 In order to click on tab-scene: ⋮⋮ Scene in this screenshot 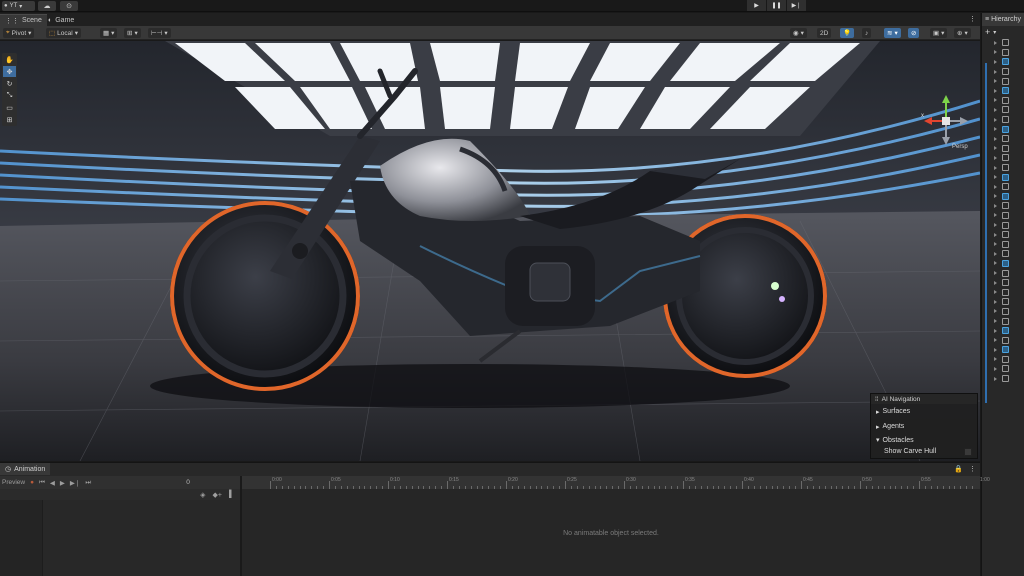, I will do `click(23, 20)`.